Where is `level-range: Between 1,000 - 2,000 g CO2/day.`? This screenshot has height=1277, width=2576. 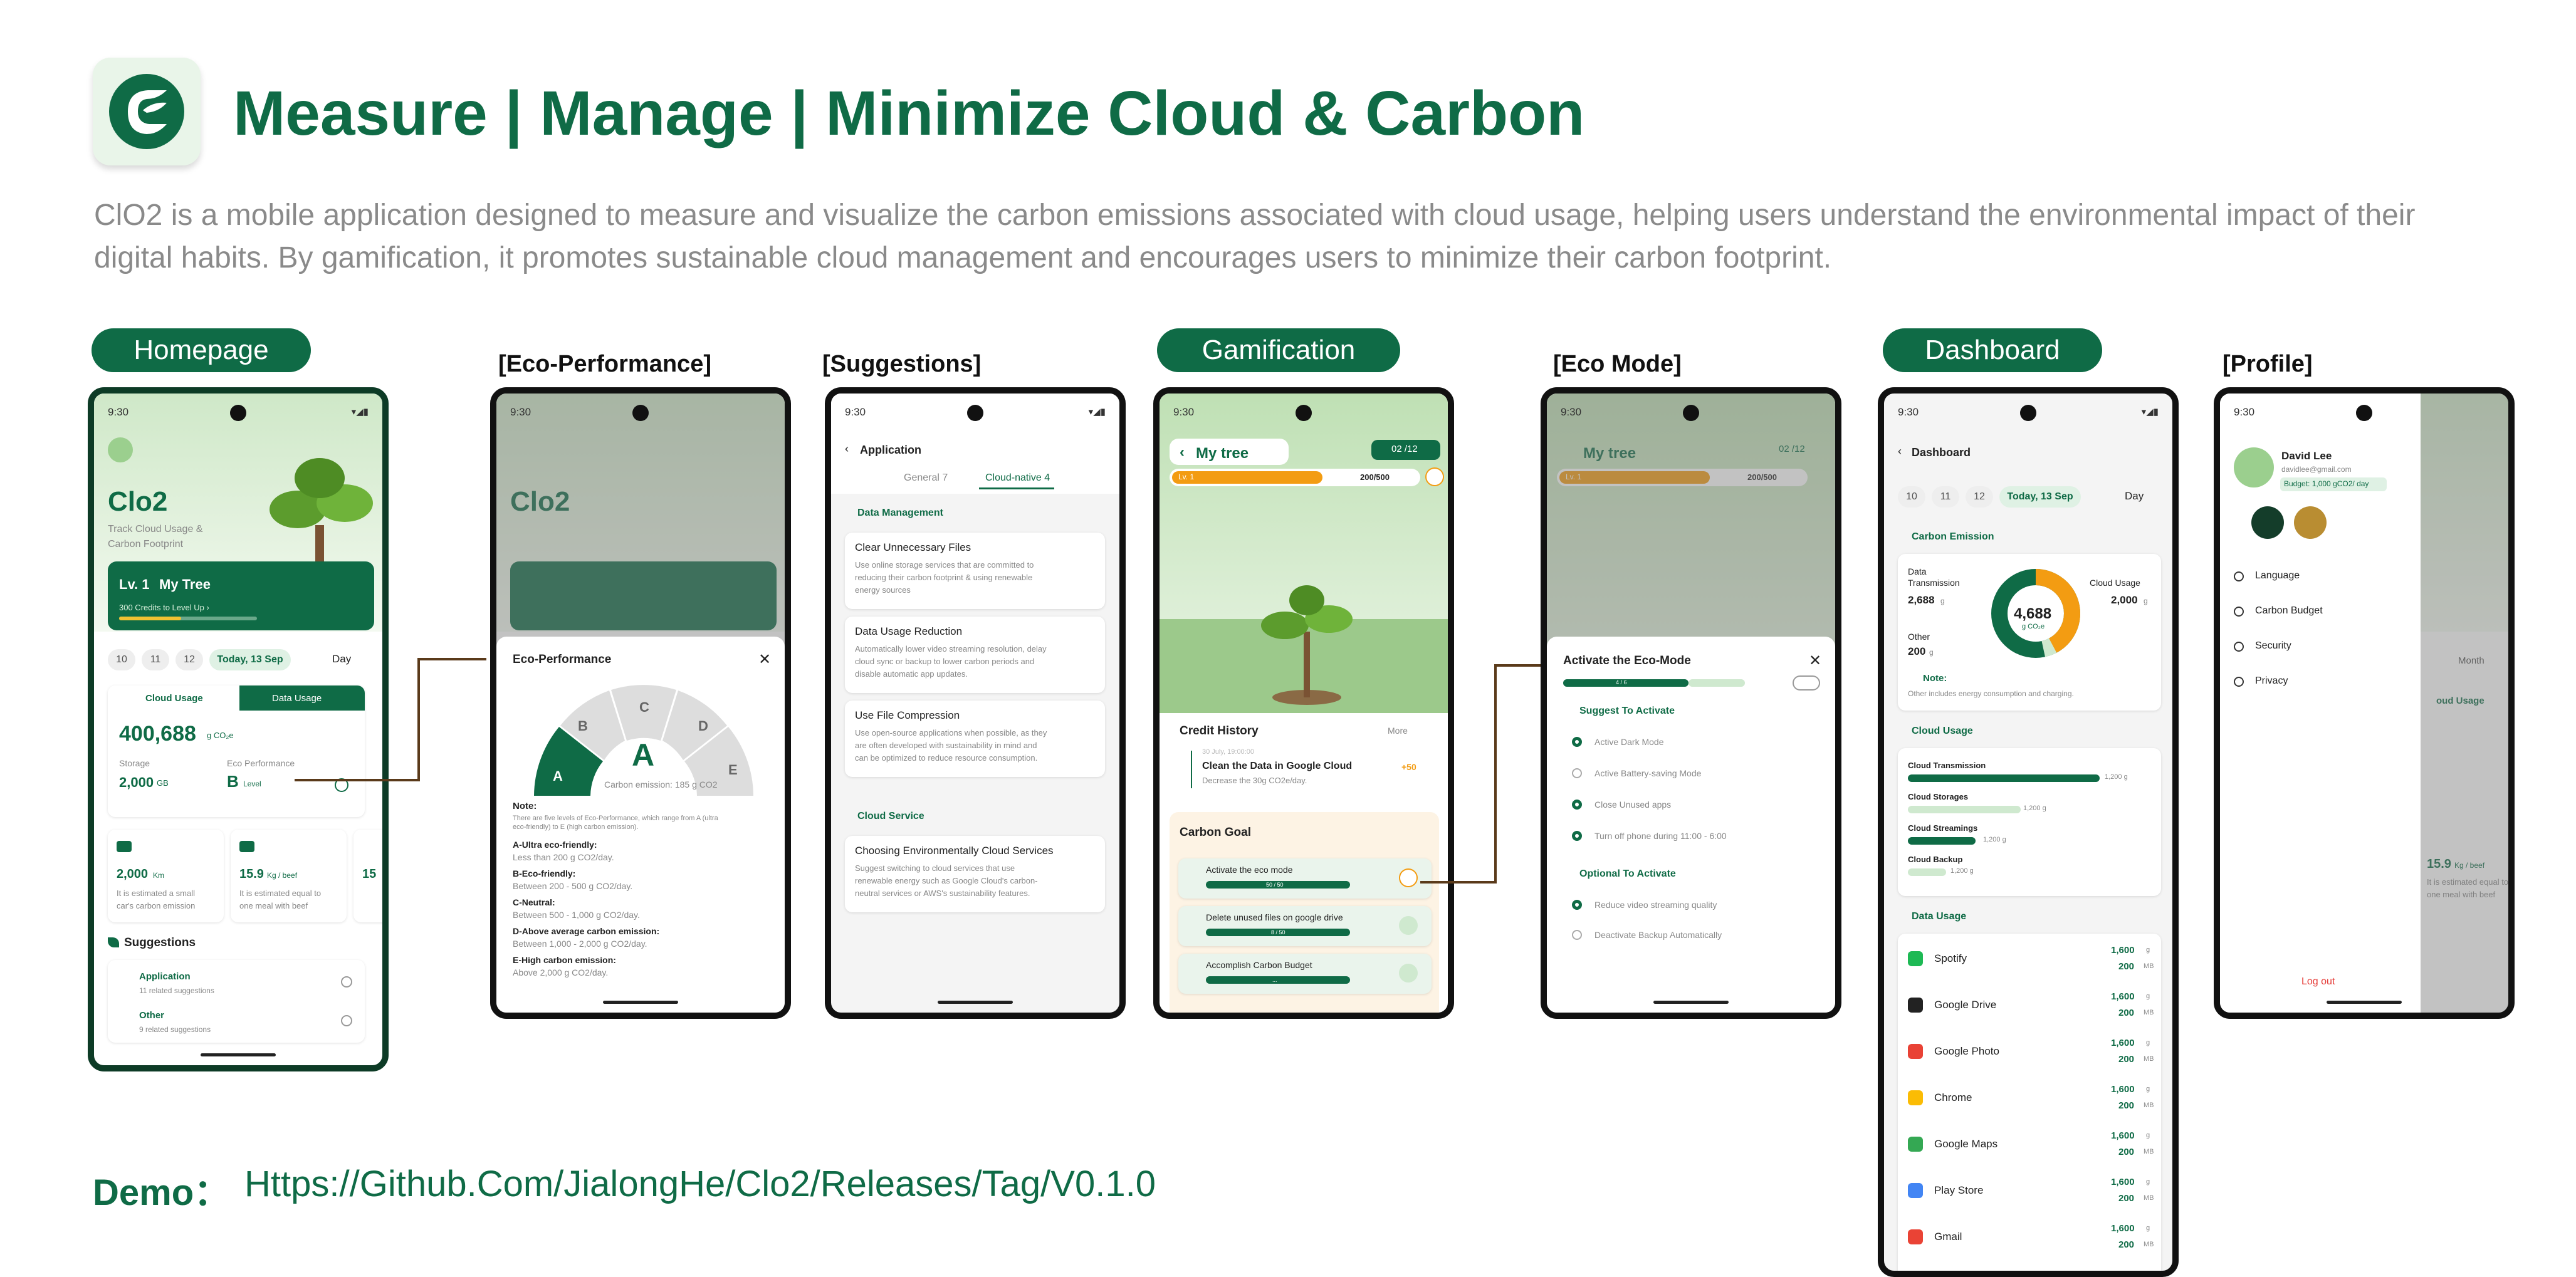
level-range: Between 1,000 - 2,000 g CO2/day. is located at coordinates (580, 944).